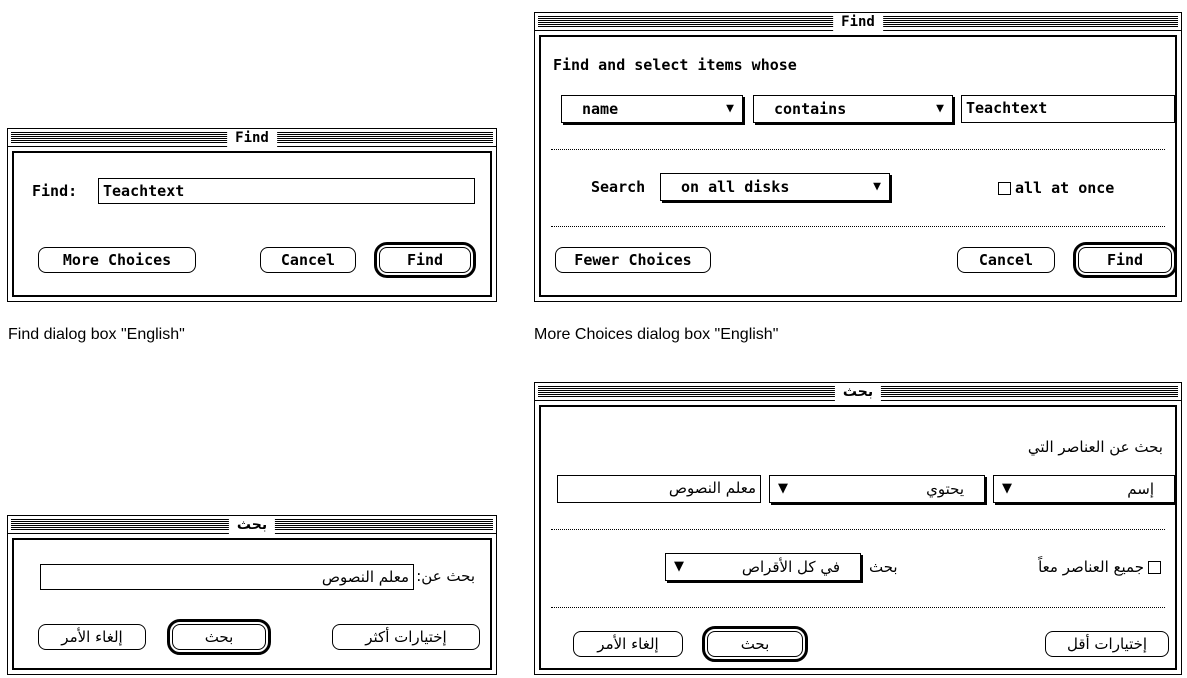 The height and width of the screenshot is (678, 1187). Describe the element at coordinates (96, 334) in the screenshot. I see `caption-find-english: Find dialog box "English"` at that location.